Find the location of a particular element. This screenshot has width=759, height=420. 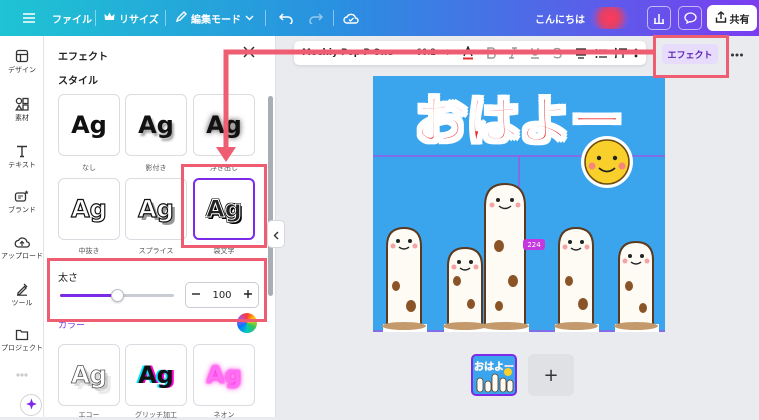

style-tile-neon: Ag is located at coordinates (224, 375).